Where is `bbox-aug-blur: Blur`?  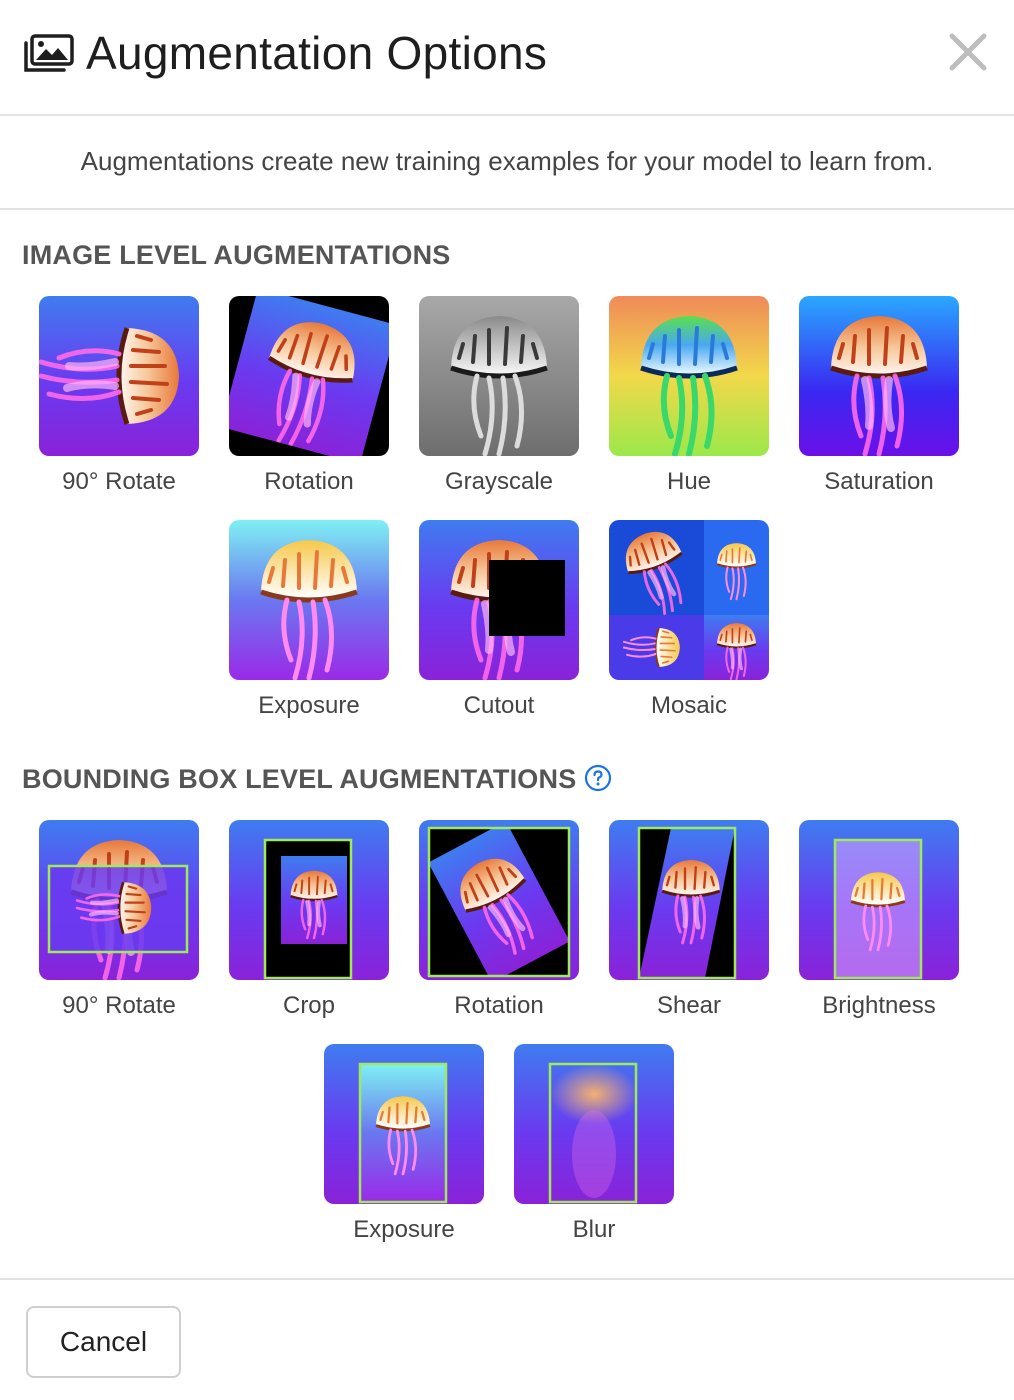
bbox-aug-blur: Blur is located at coordinates (594, 1146).